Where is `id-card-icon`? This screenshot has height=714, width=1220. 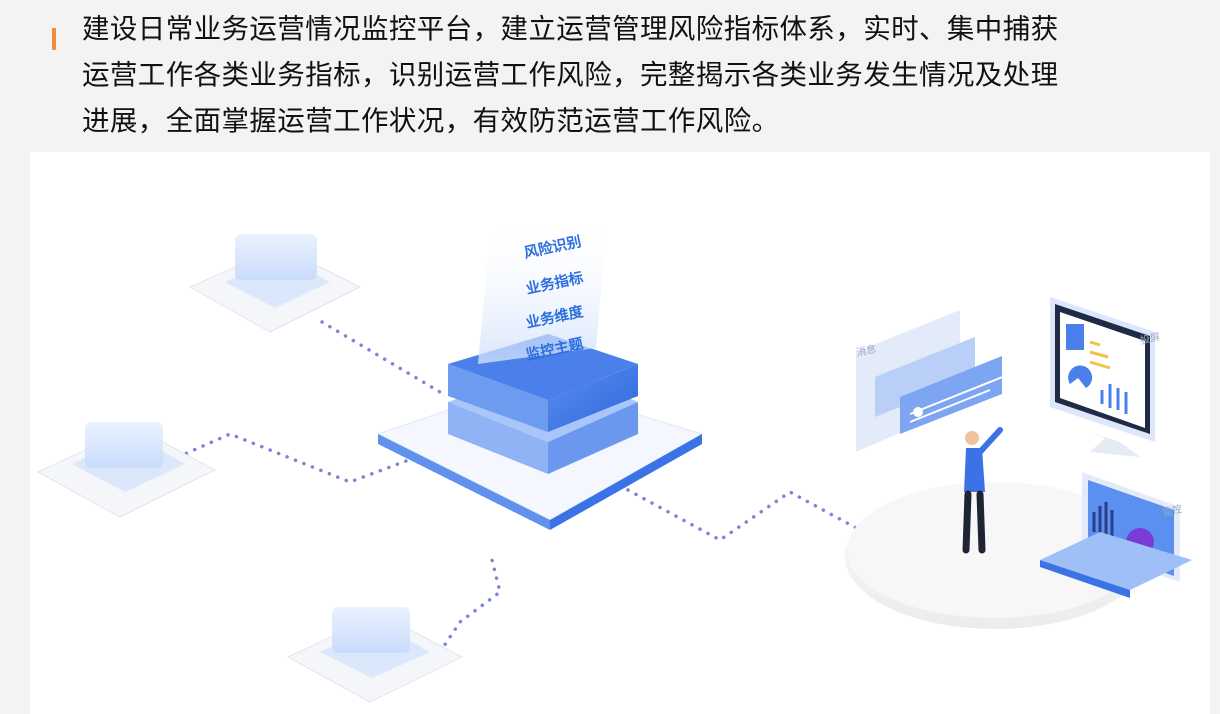
id-card-icon is located at coordinates (1075, 337).